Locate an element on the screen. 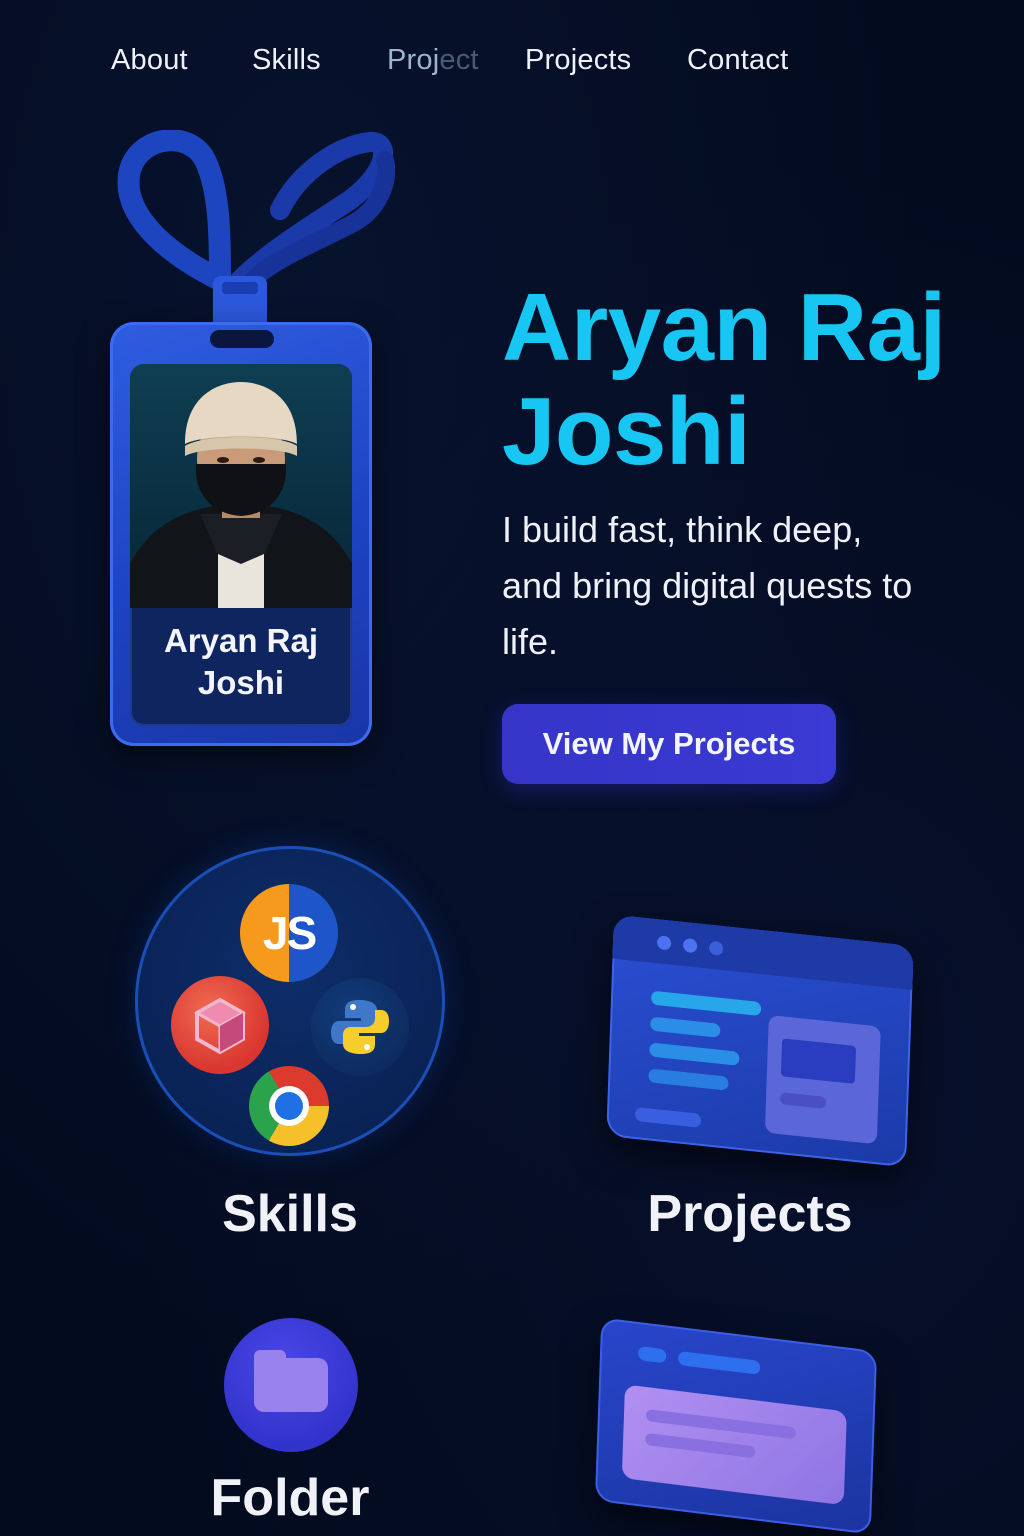  skills-card: JS is located at coordinates (290, 1001).